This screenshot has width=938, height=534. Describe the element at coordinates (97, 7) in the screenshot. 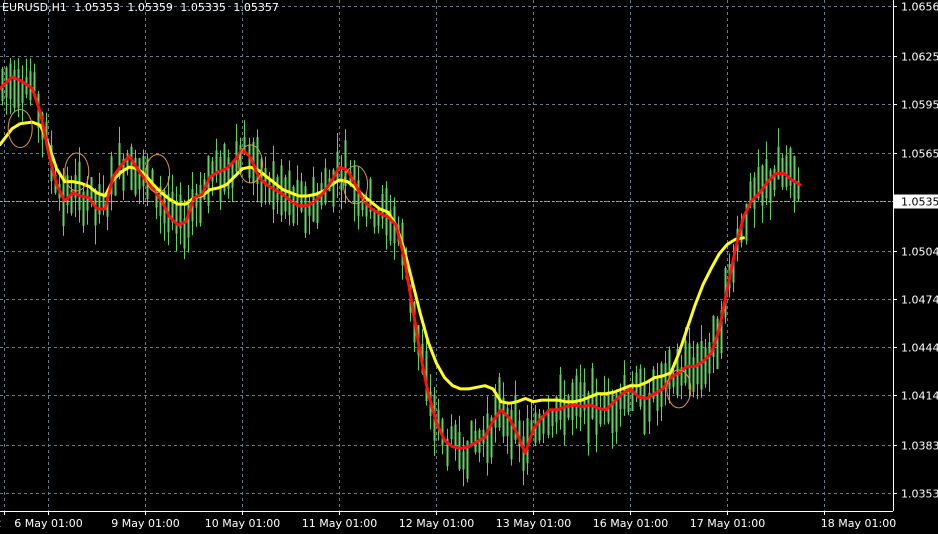

I see `open-price: 1.05353` at that location.